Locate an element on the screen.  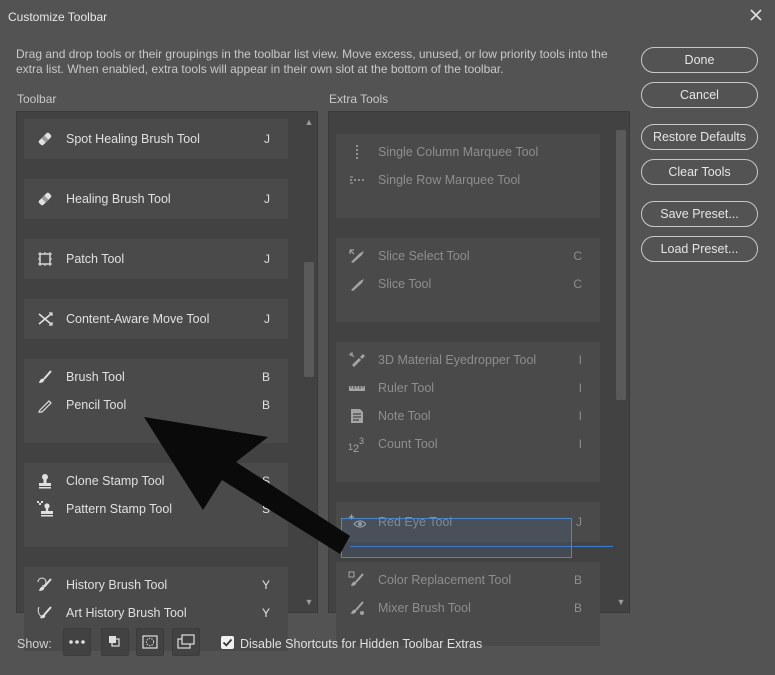
tool-item-clone-stamp-tool: Clone Stamp Tool S is located at coordinates (156, 481).